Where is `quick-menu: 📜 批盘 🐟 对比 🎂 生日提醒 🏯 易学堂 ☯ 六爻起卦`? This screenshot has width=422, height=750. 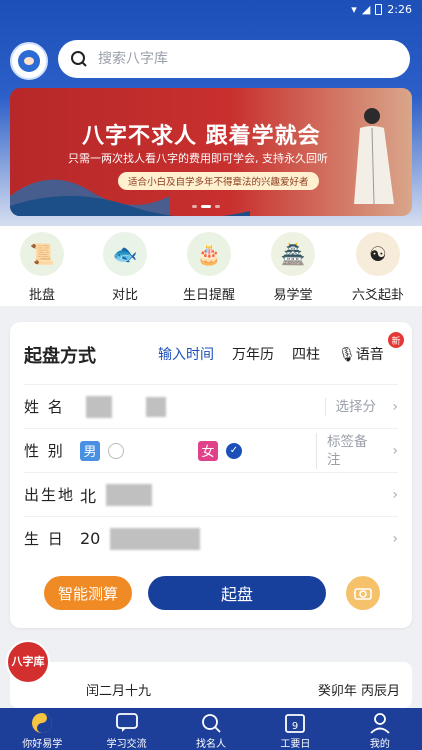 quick-menu: 📜 批盘 🐟 对比 🎂 生日提醒 🏯 易学堂 ☯ 六爻起卦 is located at coordinates (211, 266).